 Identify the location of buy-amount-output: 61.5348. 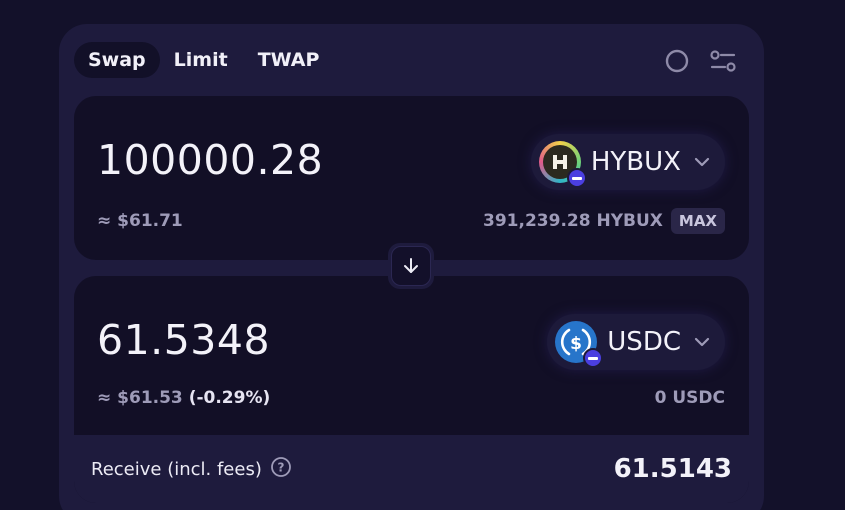
(183, 340).